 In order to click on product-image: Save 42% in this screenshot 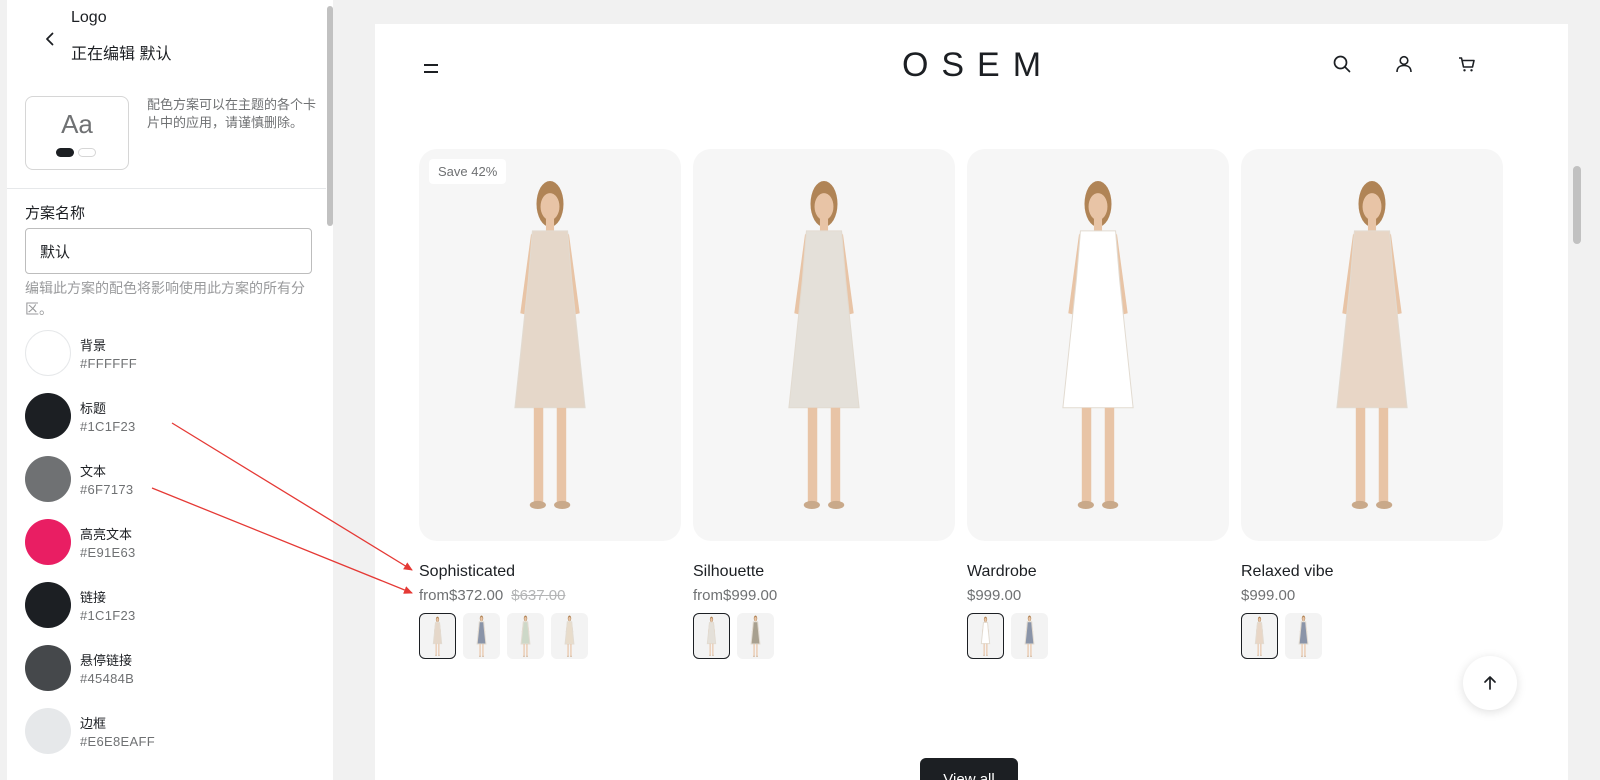, I will do `click(550, 345)`.